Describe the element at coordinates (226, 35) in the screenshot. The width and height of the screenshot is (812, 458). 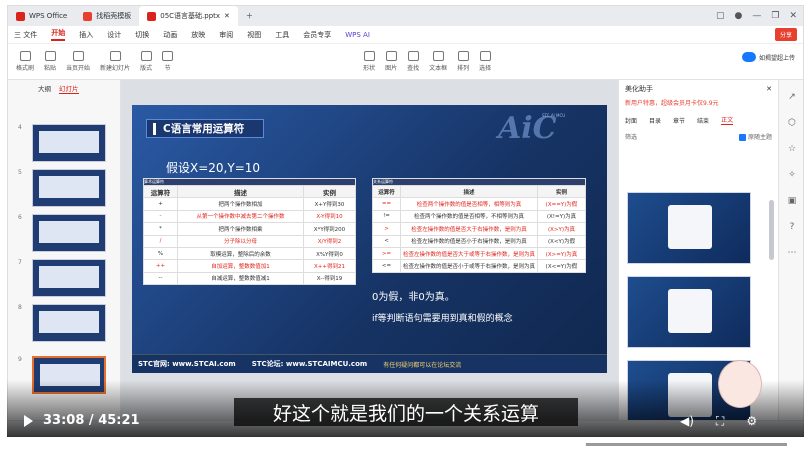
I see `menu-review: 审阅` at that location.